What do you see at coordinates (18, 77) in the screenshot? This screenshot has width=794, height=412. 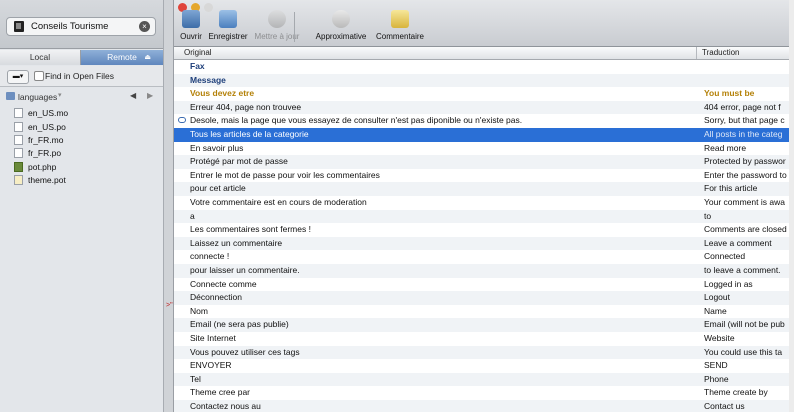 I see `folder-menu-button: ▬▾` at bounding box center [18, 77].